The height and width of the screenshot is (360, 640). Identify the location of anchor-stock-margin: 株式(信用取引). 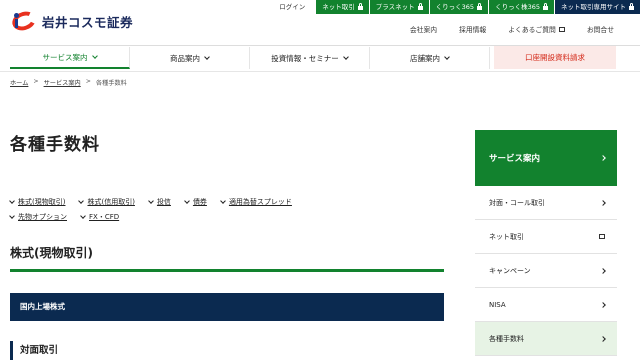
(106, 202).